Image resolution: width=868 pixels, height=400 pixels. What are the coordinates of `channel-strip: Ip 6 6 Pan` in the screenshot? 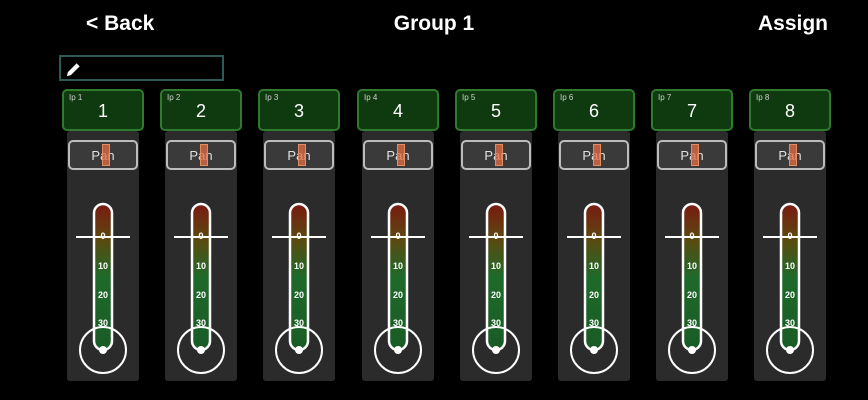 It's located at (594, 235).